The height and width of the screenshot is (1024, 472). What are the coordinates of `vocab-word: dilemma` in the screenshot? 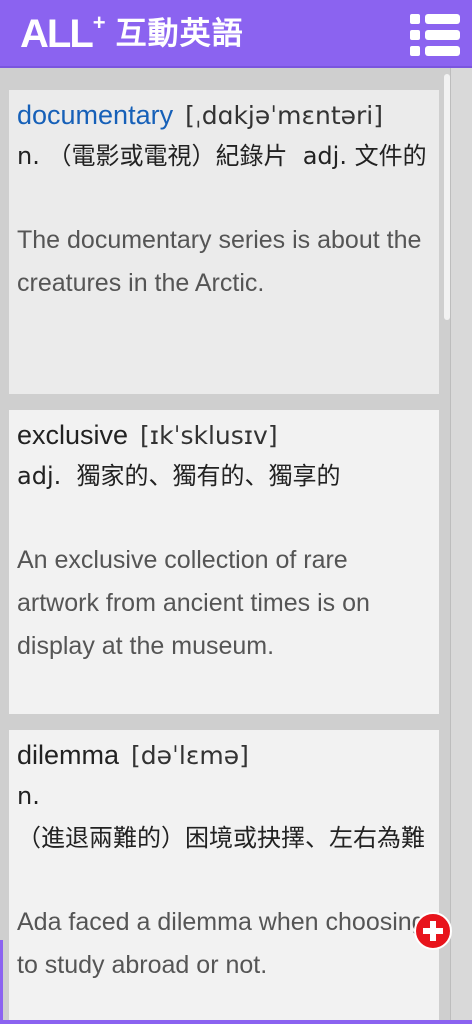 It's located at (68, 755).